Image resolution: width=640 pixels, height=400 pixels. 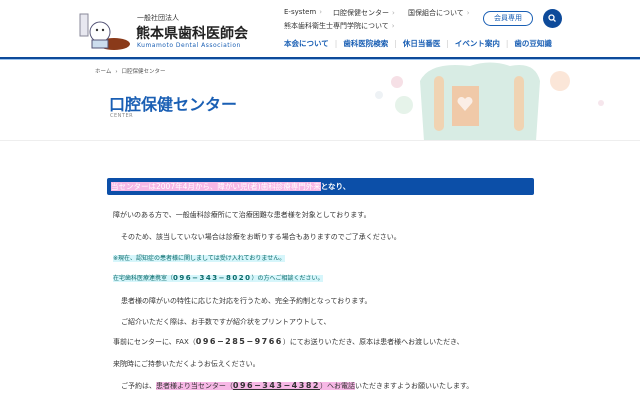 I want to click on search-button, so click(x=552, y=18).